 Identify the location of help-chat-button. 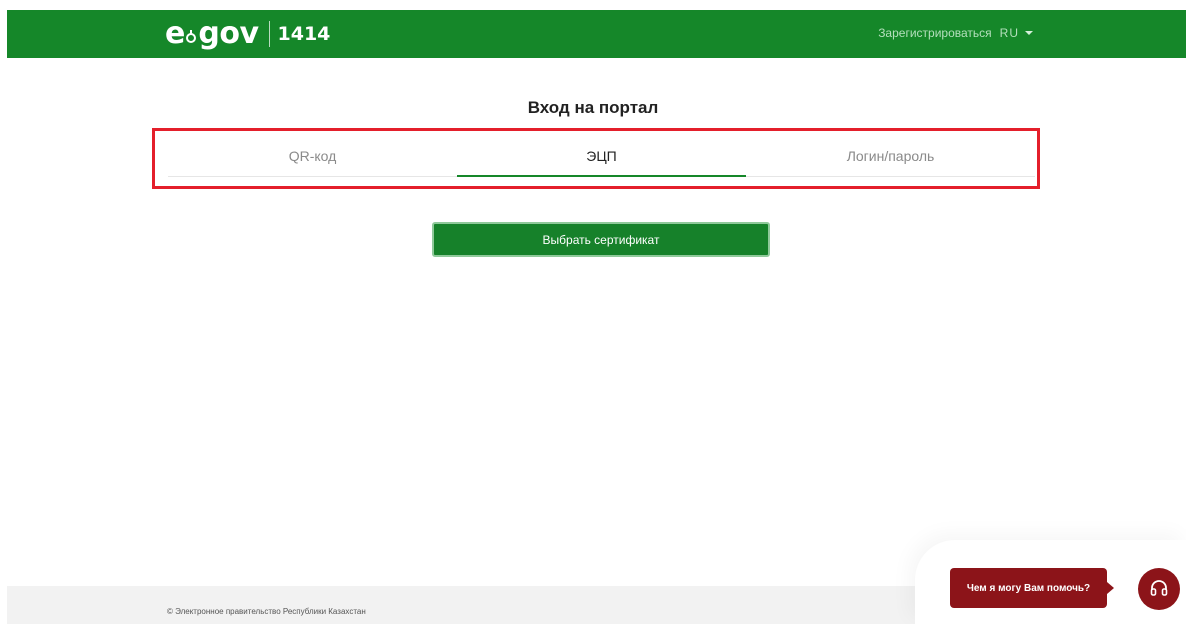
(1159, 589).